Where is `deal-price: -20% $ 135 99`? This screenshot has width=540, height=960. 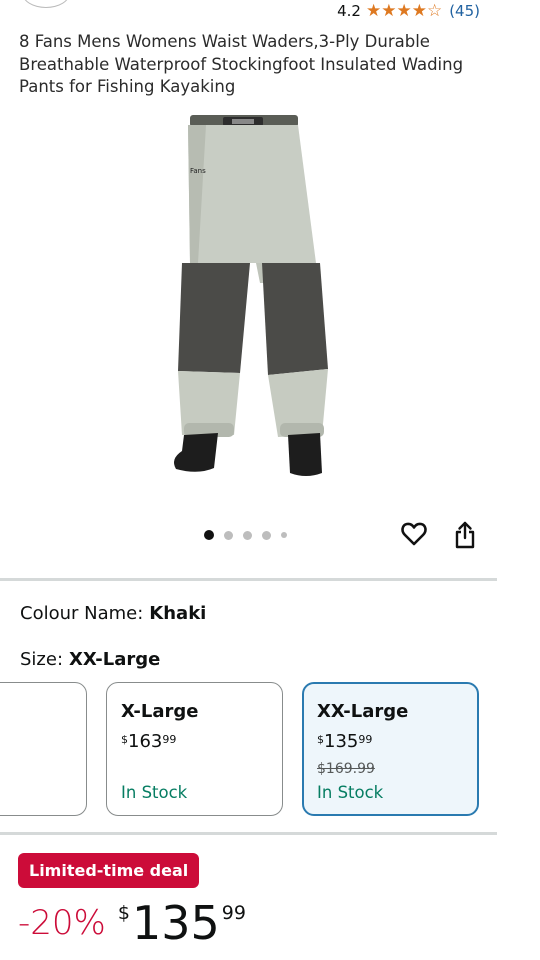
deal-price: -20% $ 135 99 is located at coordinates (132, 923).